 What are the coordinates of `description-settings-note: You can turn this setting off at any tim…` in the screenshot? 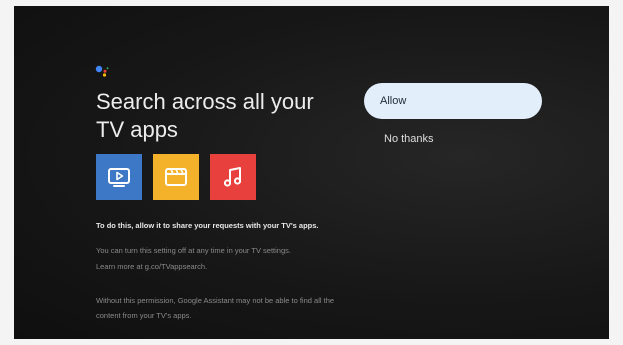 It's located at (193, 250).